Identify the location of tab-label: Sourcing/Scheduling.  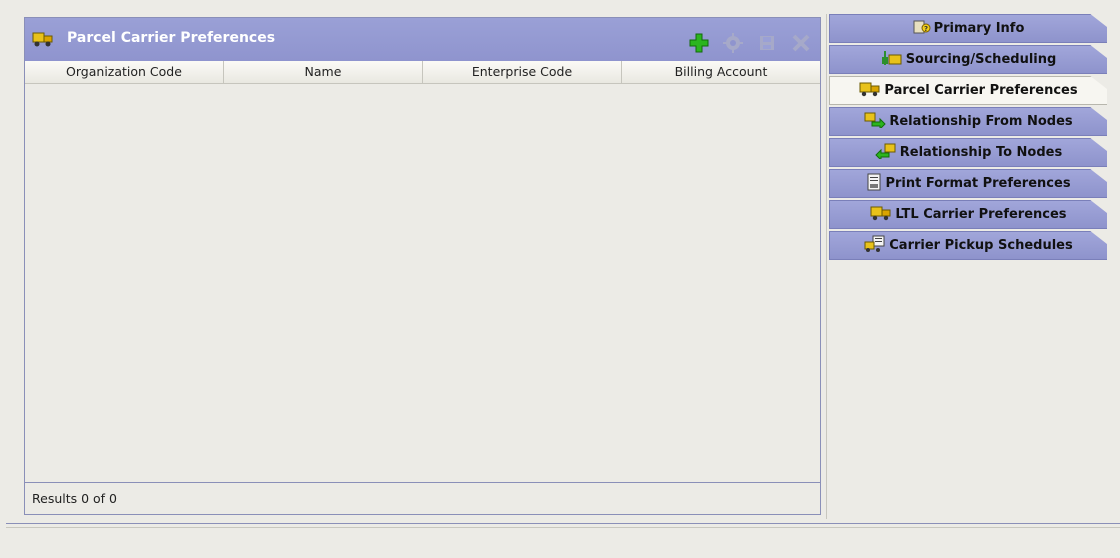
(981, 59).